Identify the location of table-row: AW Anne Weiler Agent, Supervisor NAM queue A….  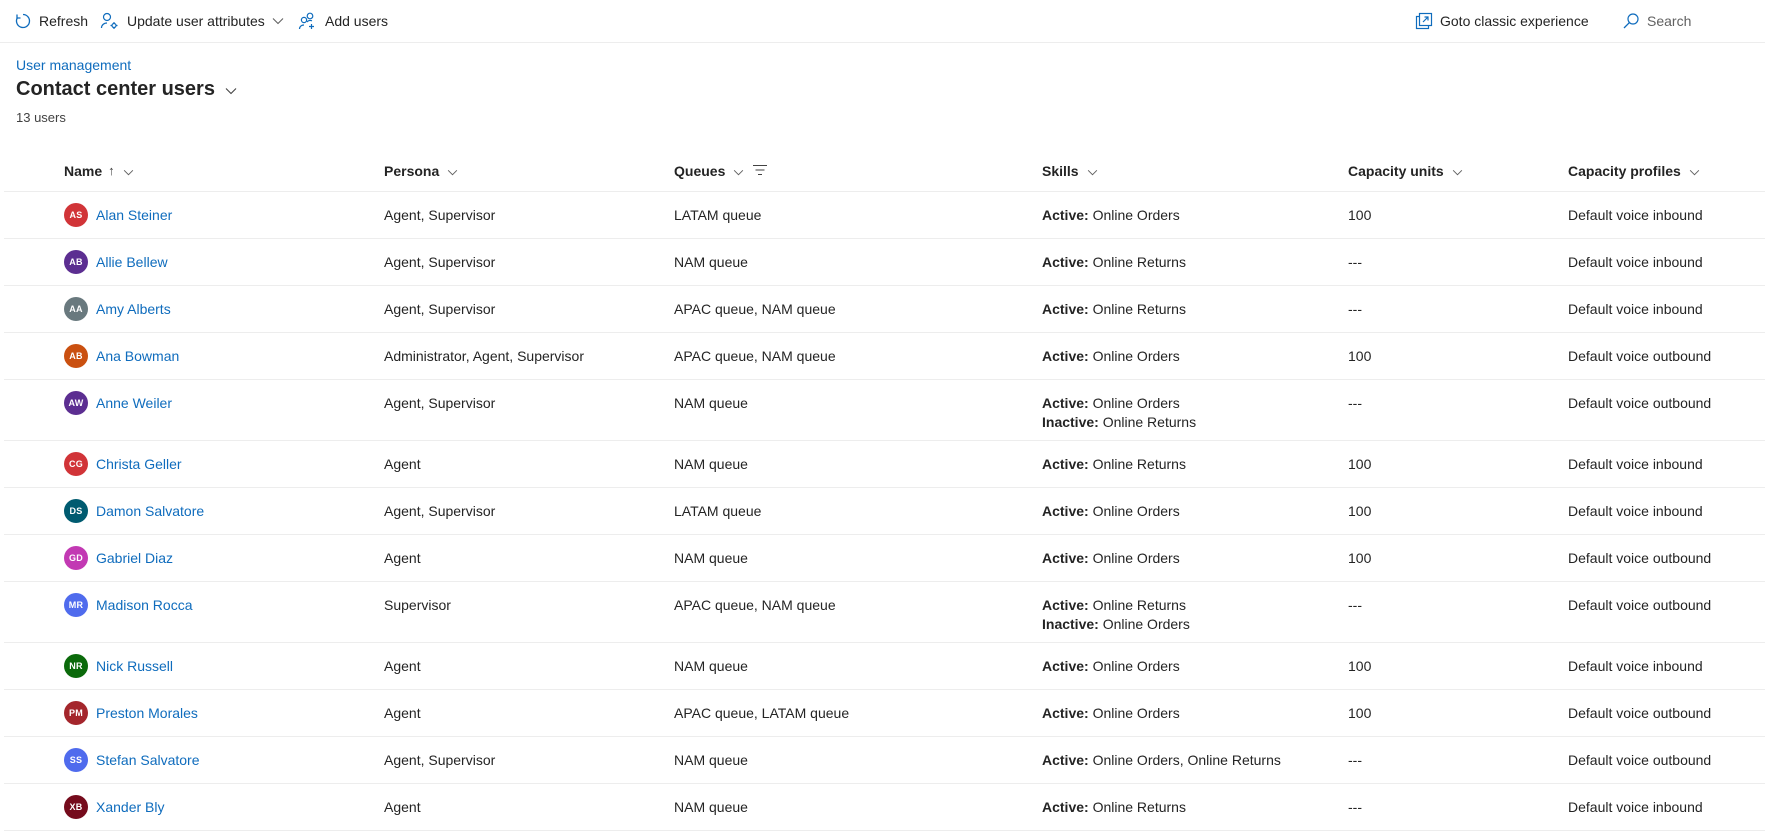
(884, 410).